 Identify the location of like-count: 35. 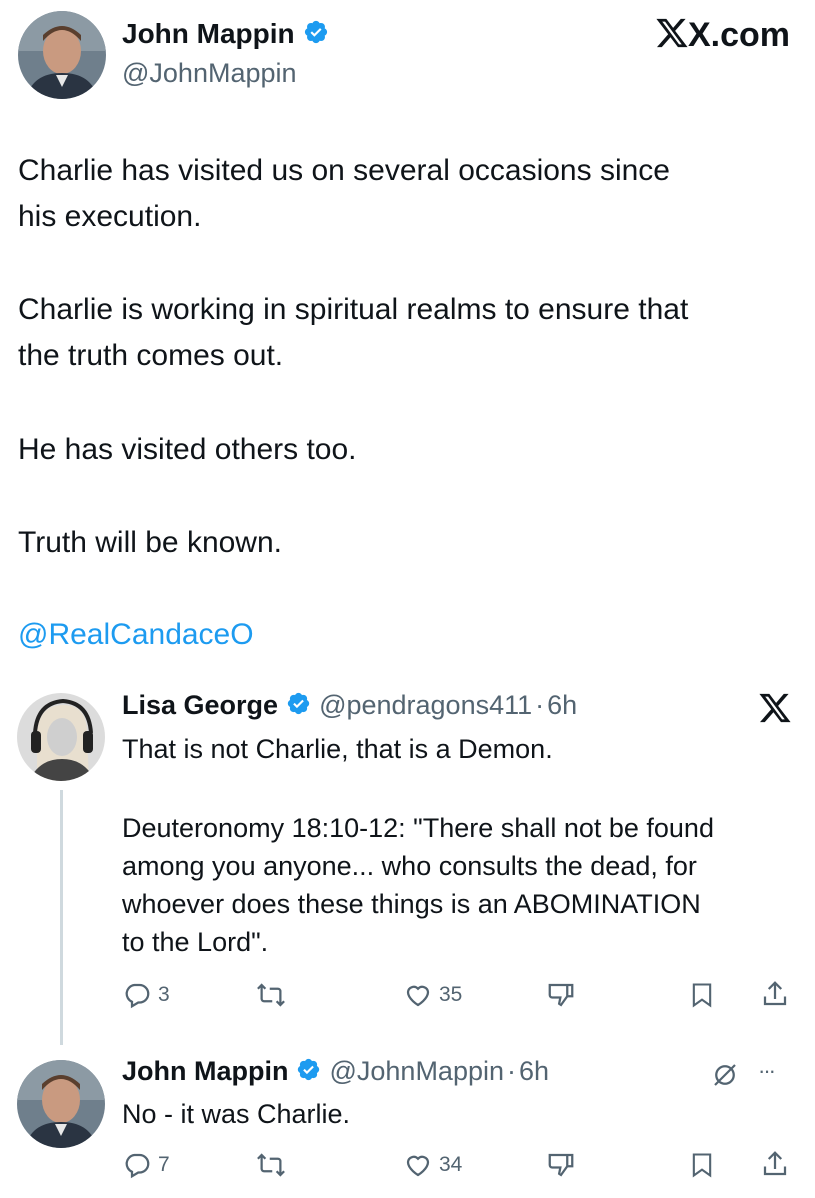
(451, 994).